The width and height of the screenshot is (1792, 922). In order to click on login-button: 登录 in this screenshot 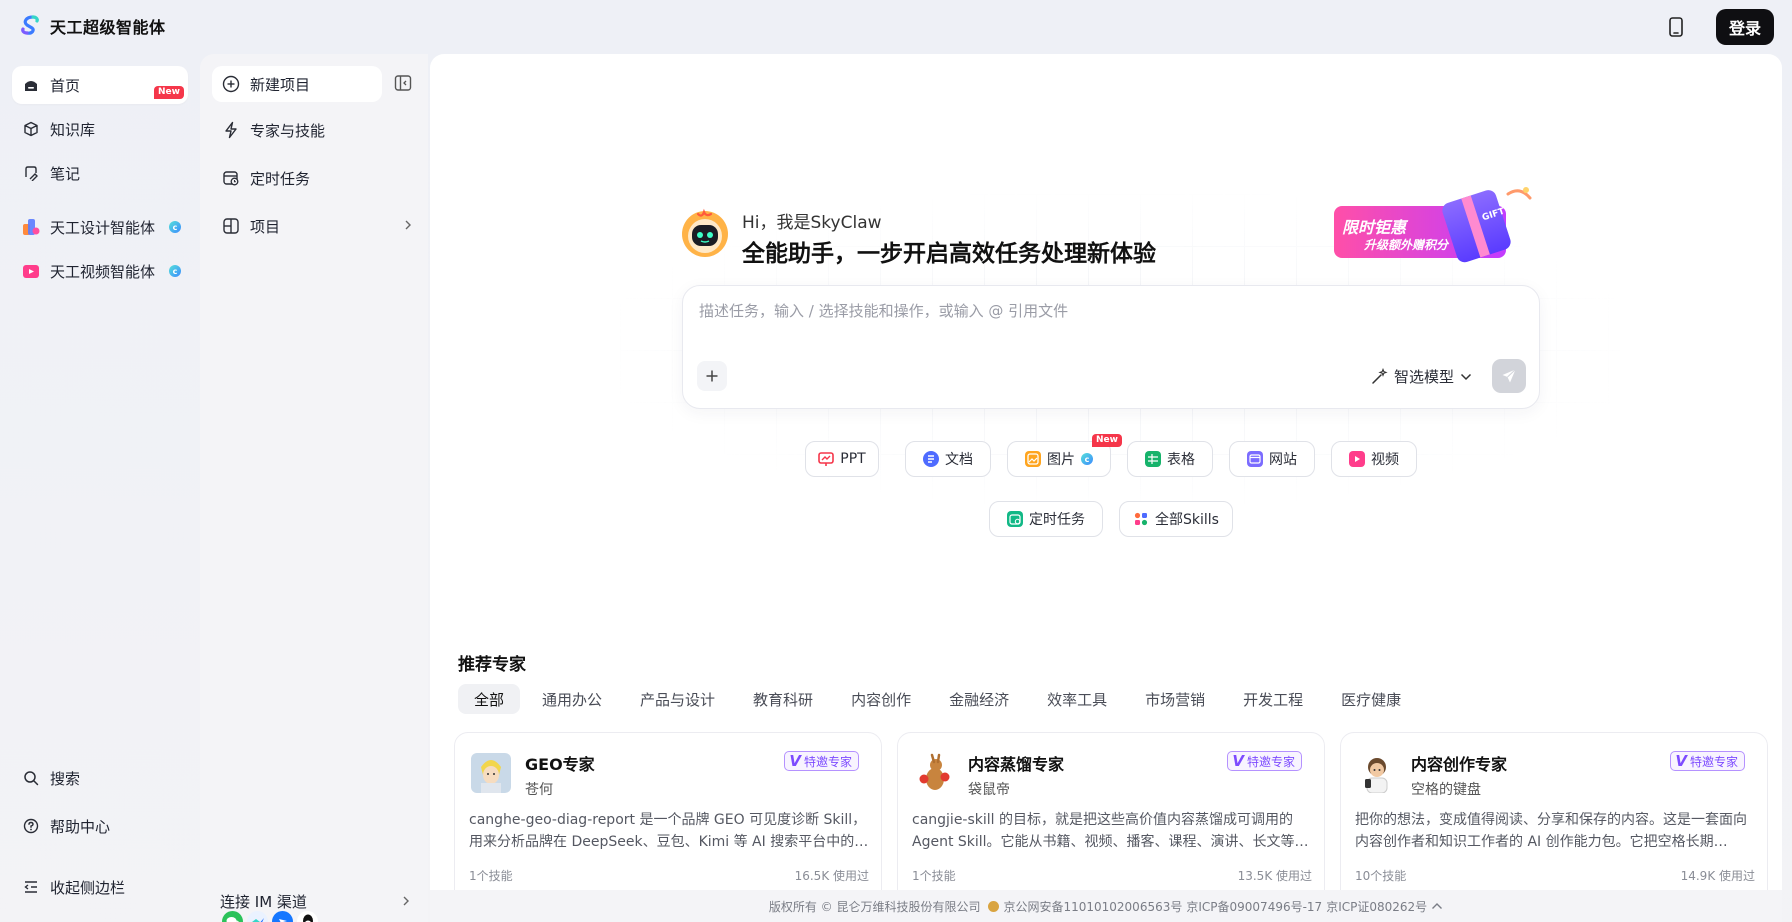, I will do `click(1745, 27)`.